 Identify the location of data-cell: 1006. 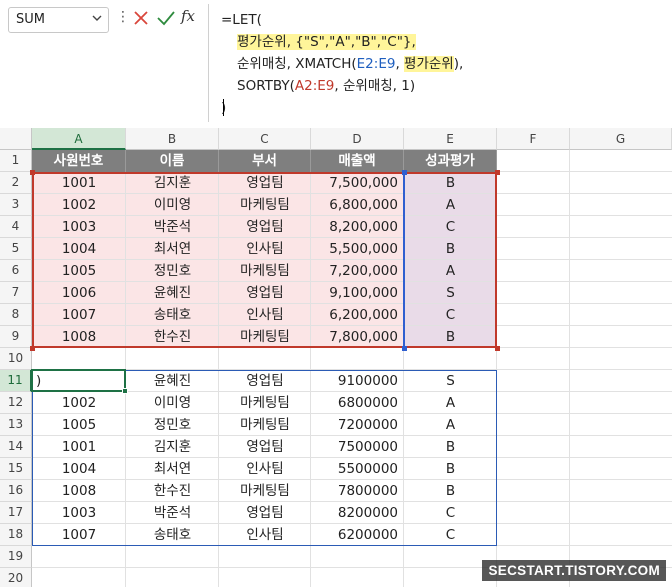
(79, 293).